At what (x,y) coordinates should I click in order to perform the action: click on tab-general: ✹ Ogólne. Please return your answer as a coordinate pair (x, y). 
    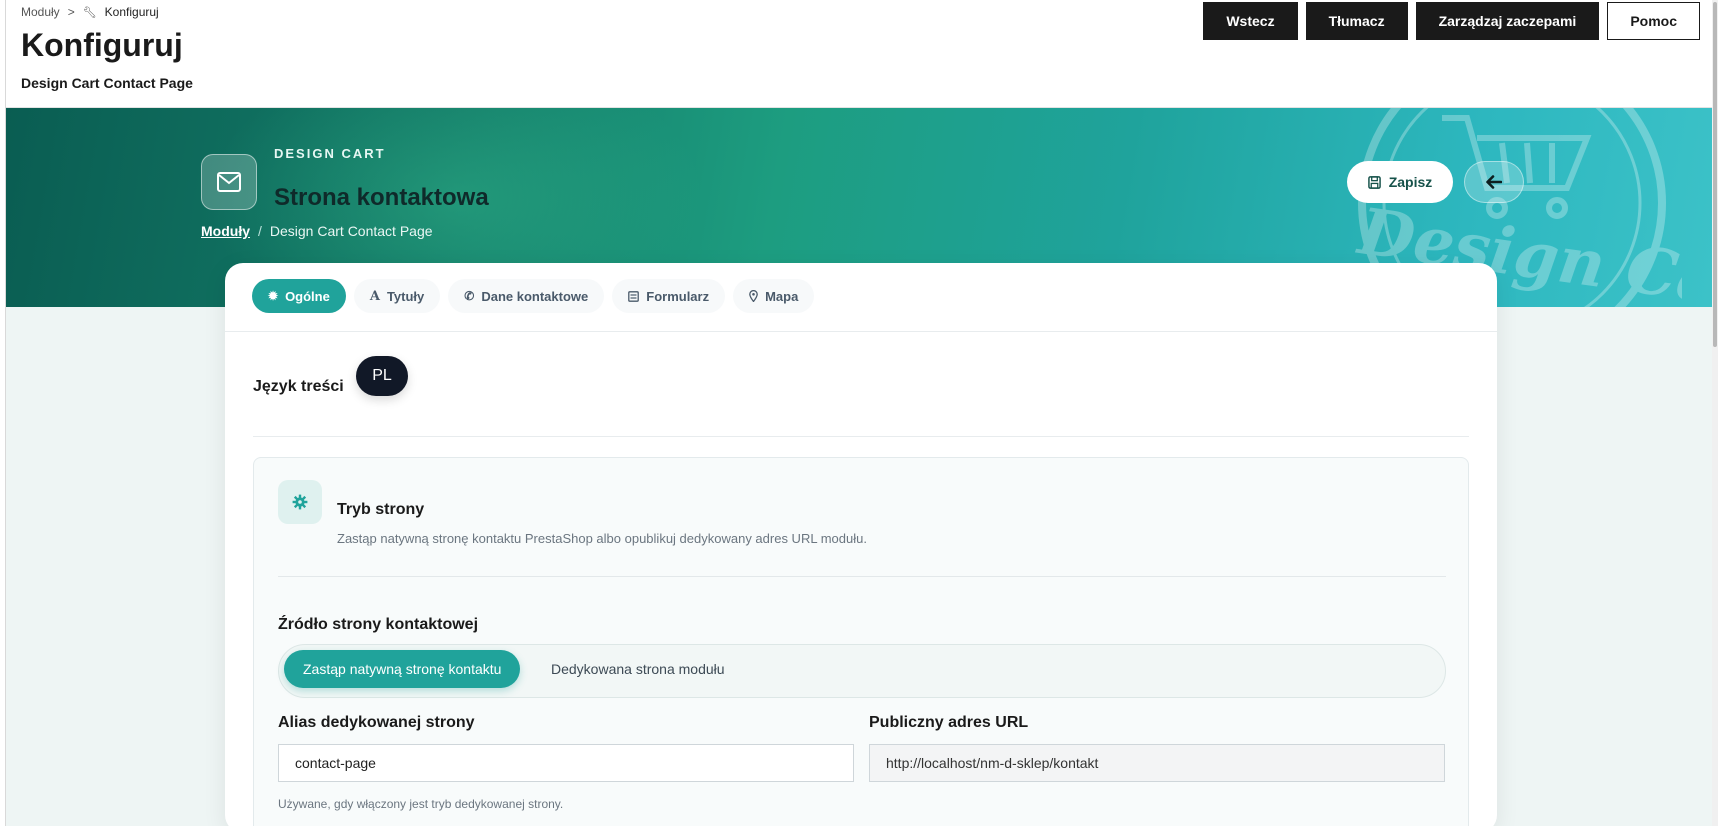
    Looking at the image, I should click on (299, 296).